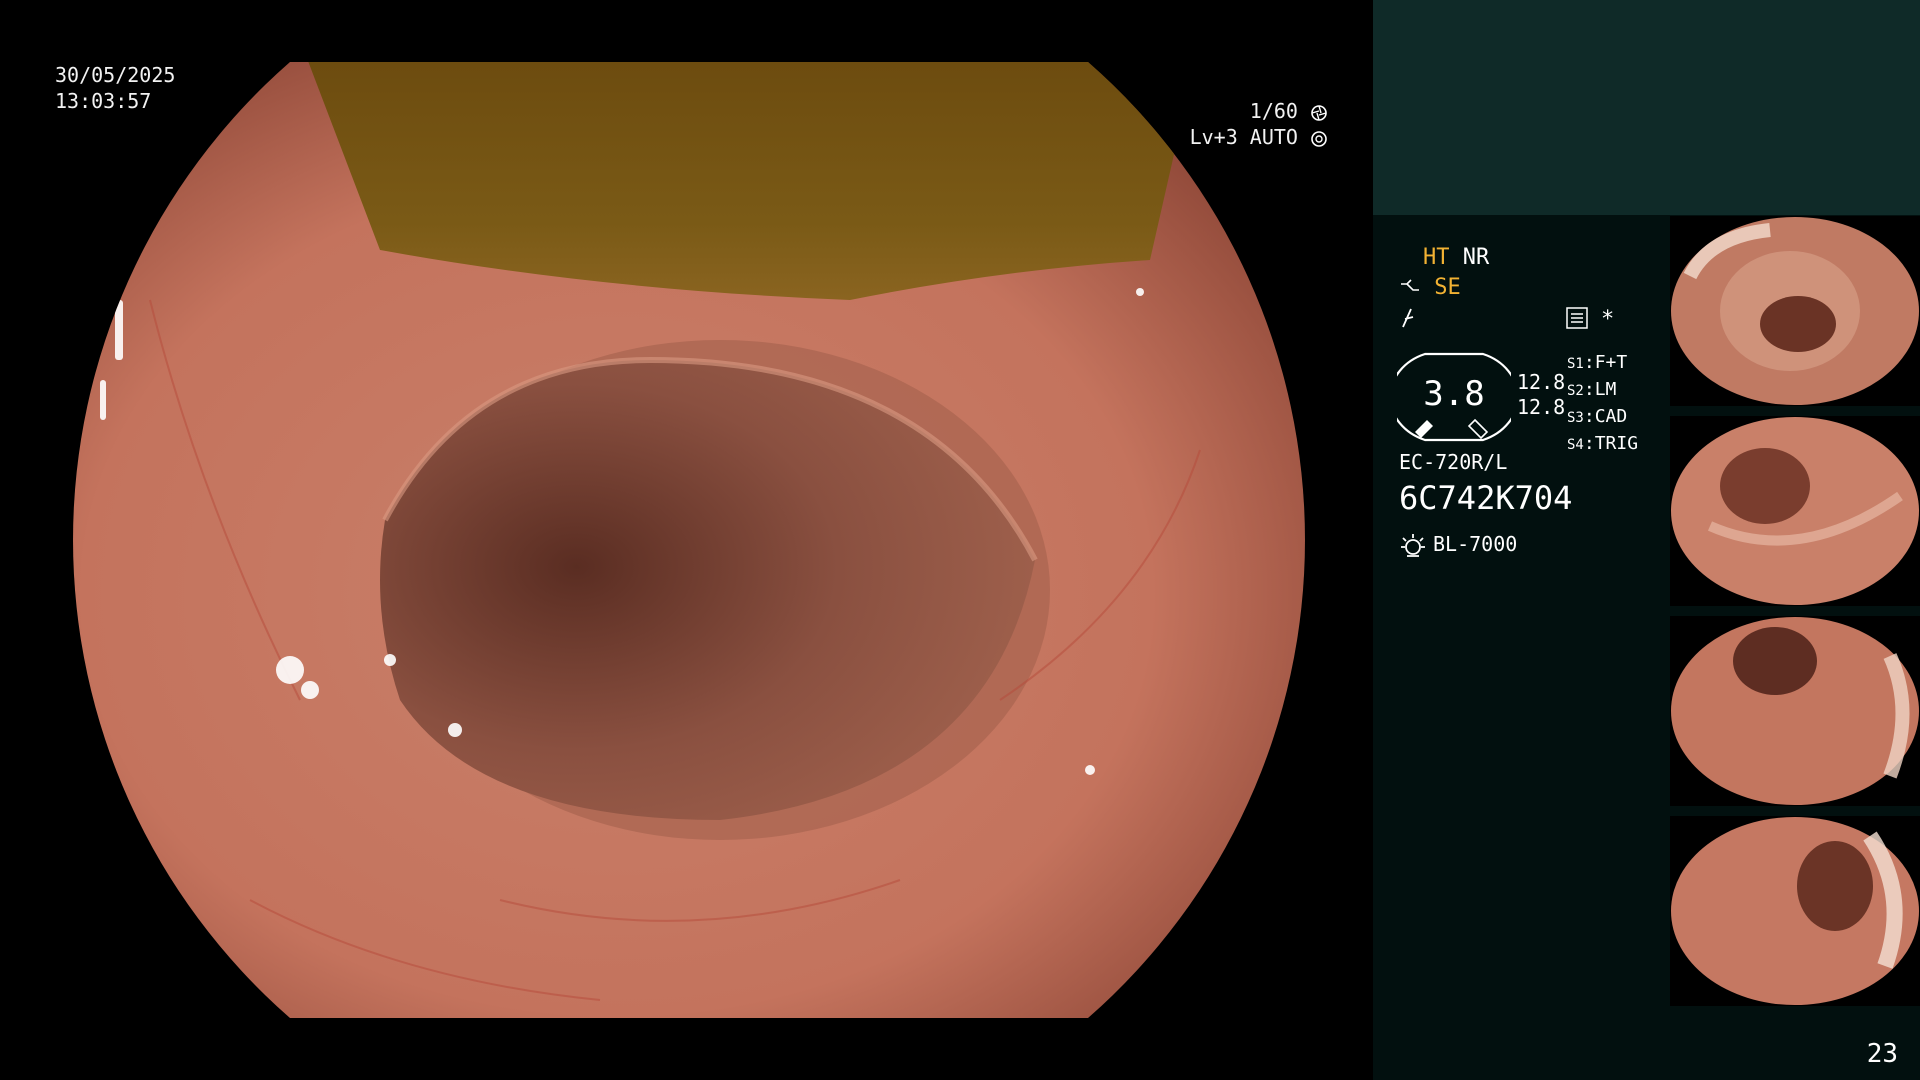 Image resolution: width=1920 pixels, height=1080 pixels. What do you see at coordinates (1602, 404) in the screenshot?
I see `switch-settings: S1:F+T S2:LM S3:CAD S4:TRIG` at bounding box center [1602, 404].